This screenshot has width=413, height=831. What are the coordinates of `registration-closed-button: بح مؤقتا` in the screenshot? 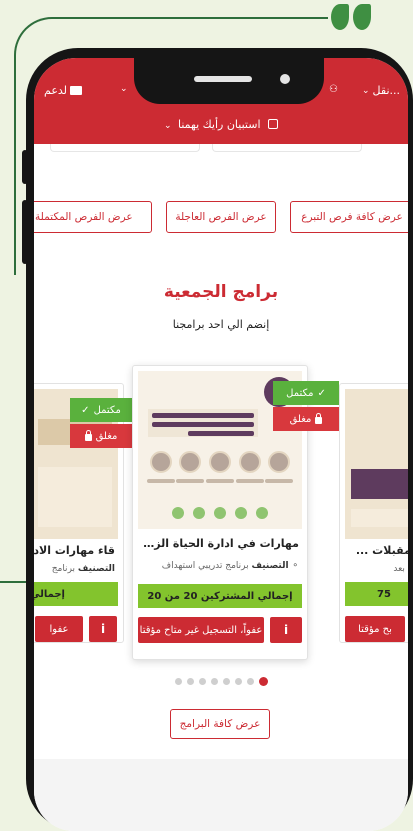 It's located at (375, 629).